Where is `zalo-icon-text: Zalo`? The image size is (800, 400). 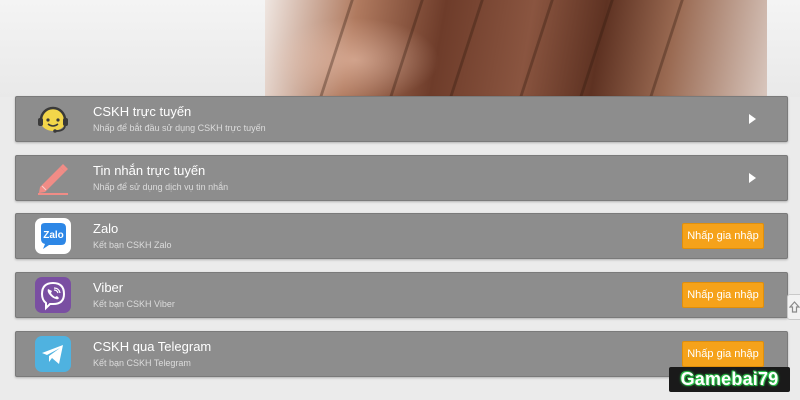 zalo-icon-text: Zalo is located at coordinates (53, 235).